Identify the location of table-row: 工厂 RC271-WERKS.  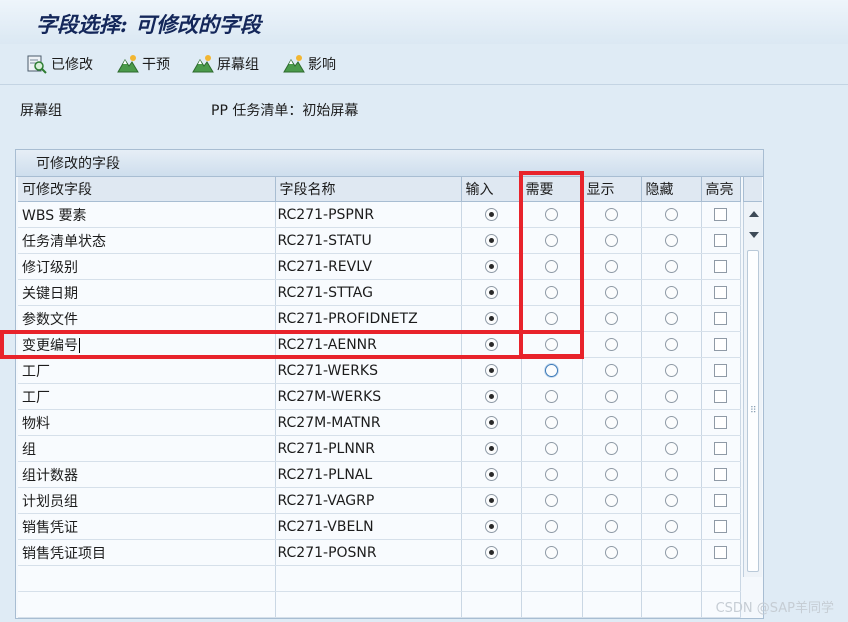
(379, 370).